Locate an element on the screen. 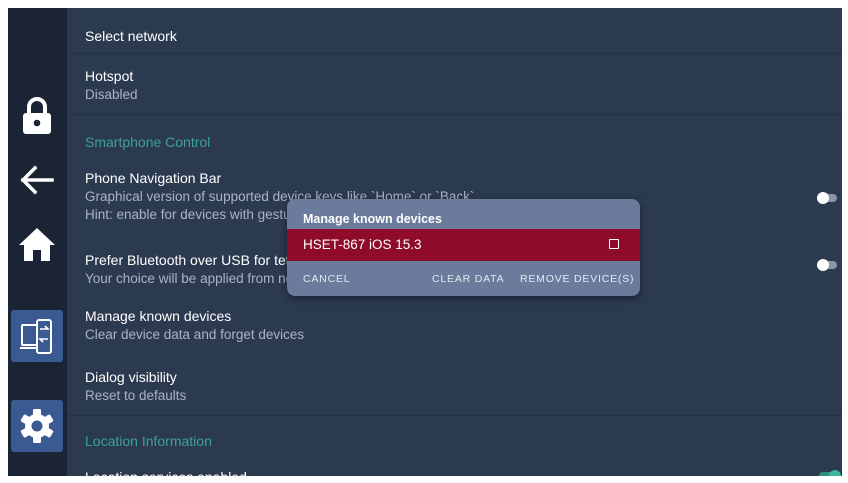  dialog-visibility-subtitle: Reset to defaults is located at coordinates (136, 395).